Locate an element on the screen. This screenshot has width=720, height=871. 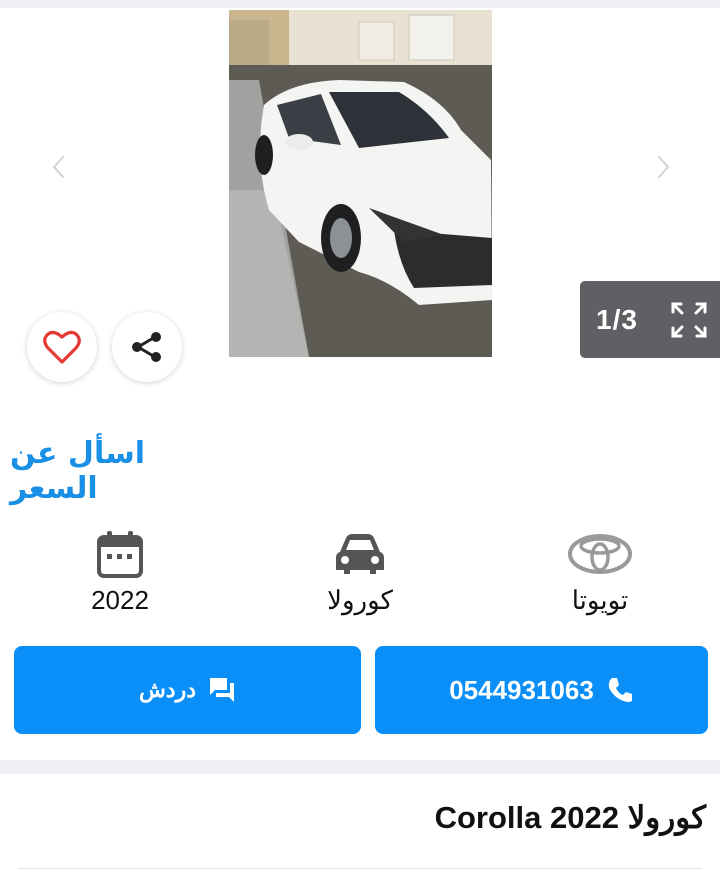
image-counter-text: 1/3 is located at coordinates (617, 319).